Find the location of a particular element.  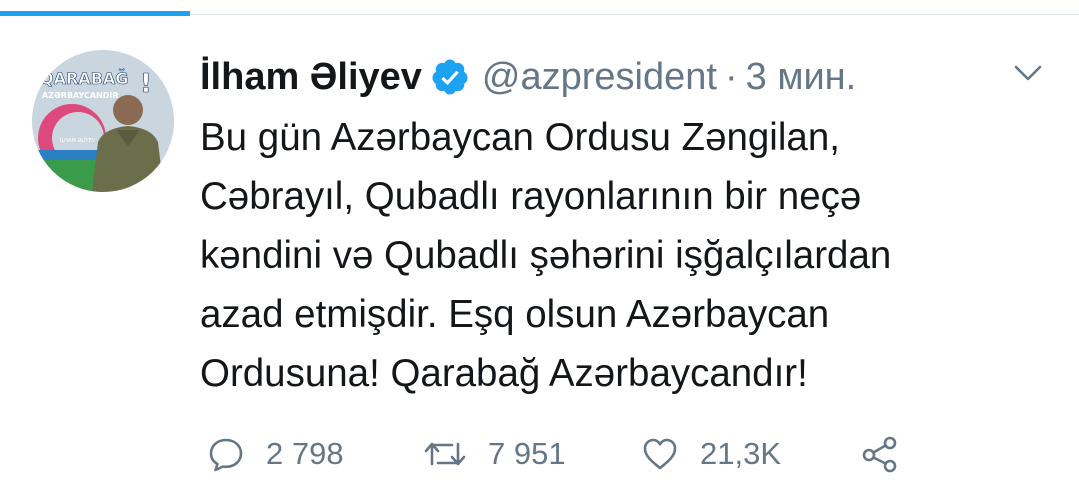

loading-bar-progress is located at coordinates (95, 13).